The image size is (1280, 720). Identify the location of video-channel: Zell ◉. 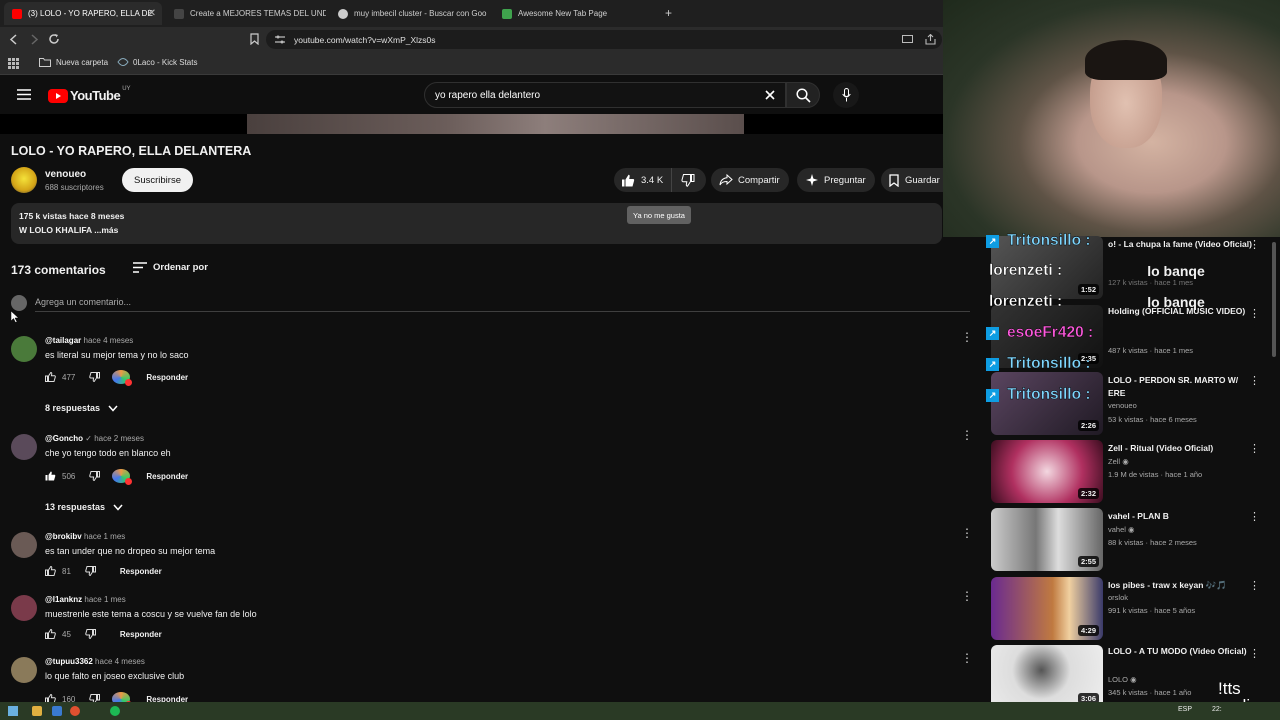
(1118, 461).